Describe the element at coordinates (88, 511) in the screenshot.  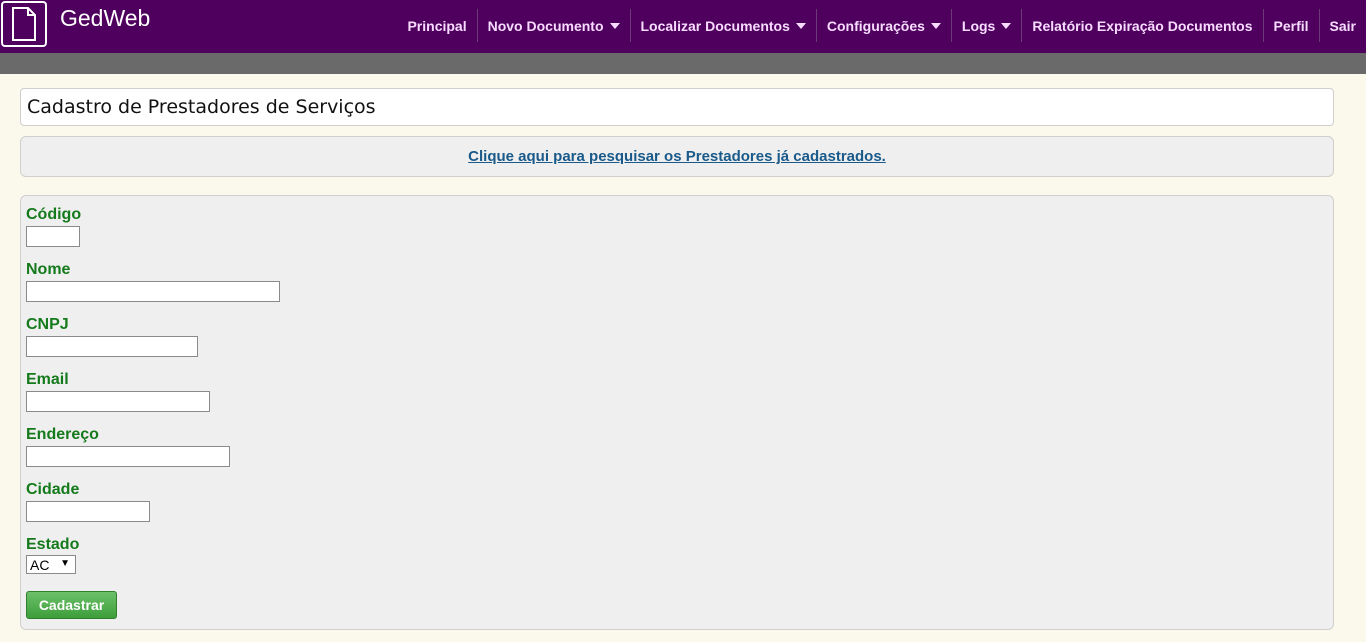
I see `cidade-input` at that location.